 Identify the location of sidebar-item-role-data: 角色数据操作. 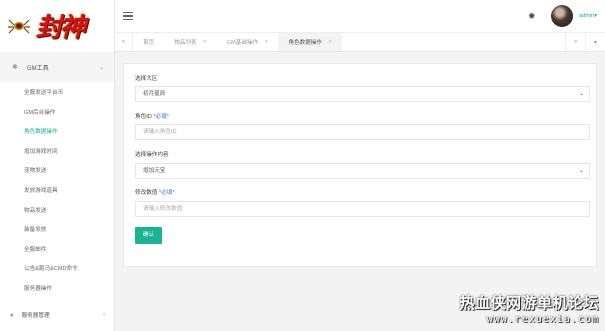
(57, 133).